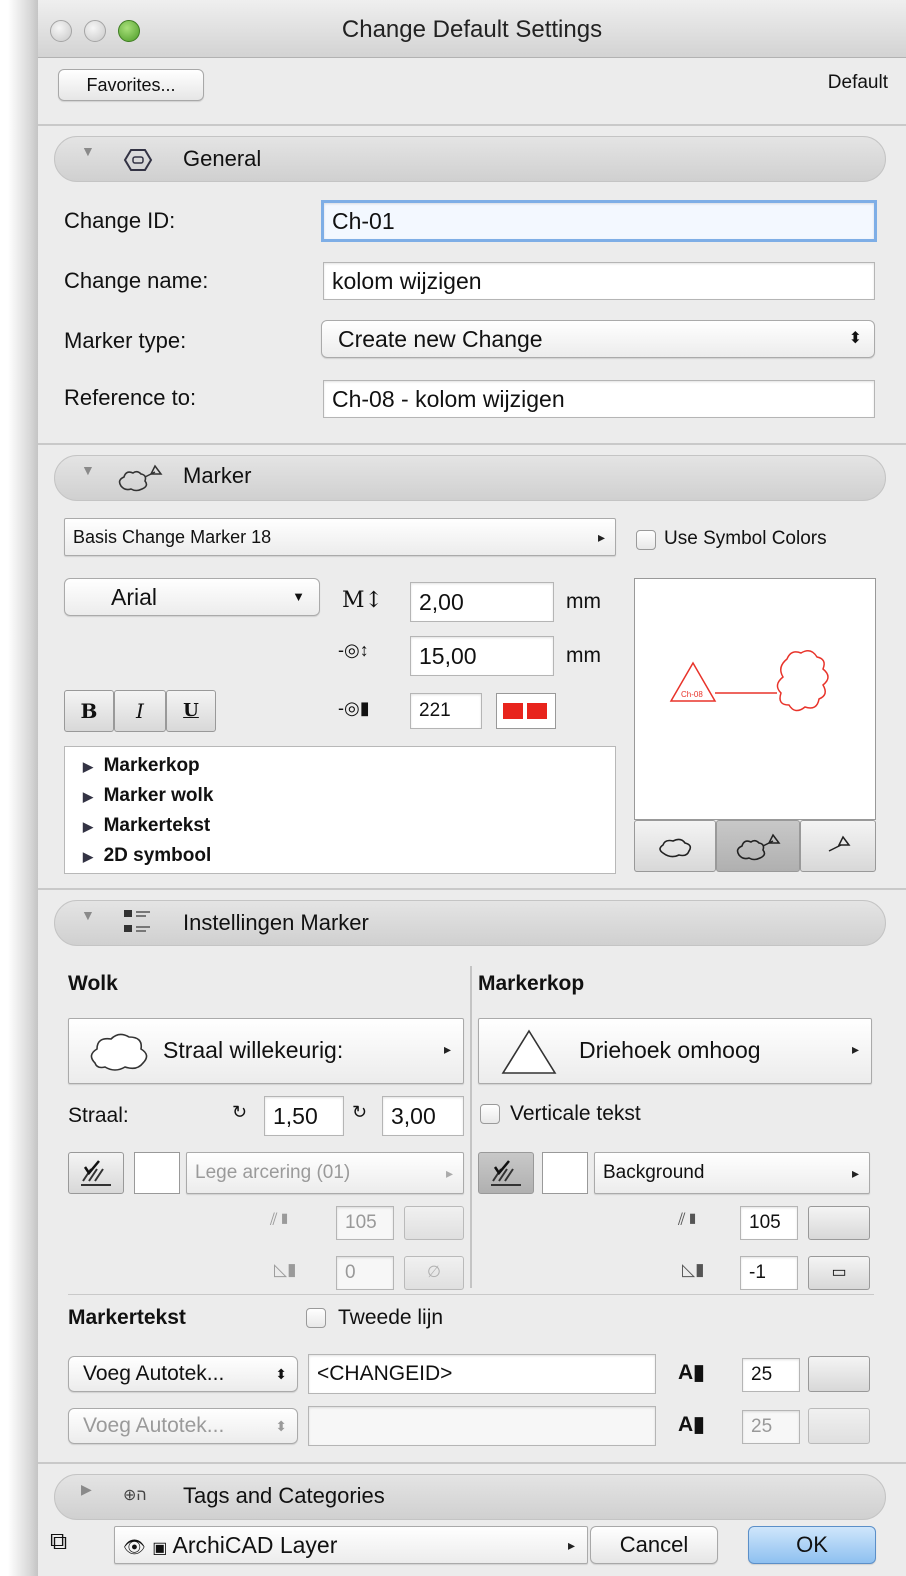 Image resolution: width=906 pixels, height=1576 pixels. I want to click on text-pen-input-2: 25, so click(771, 1427).